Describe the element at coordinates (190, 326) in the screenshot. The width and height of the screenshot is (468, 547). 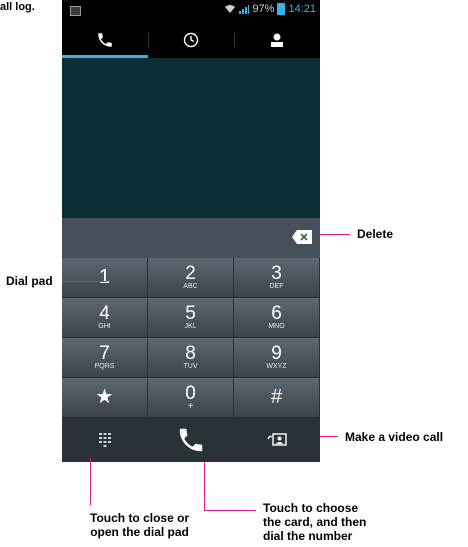
I see `key-letters: JKL` at that location.